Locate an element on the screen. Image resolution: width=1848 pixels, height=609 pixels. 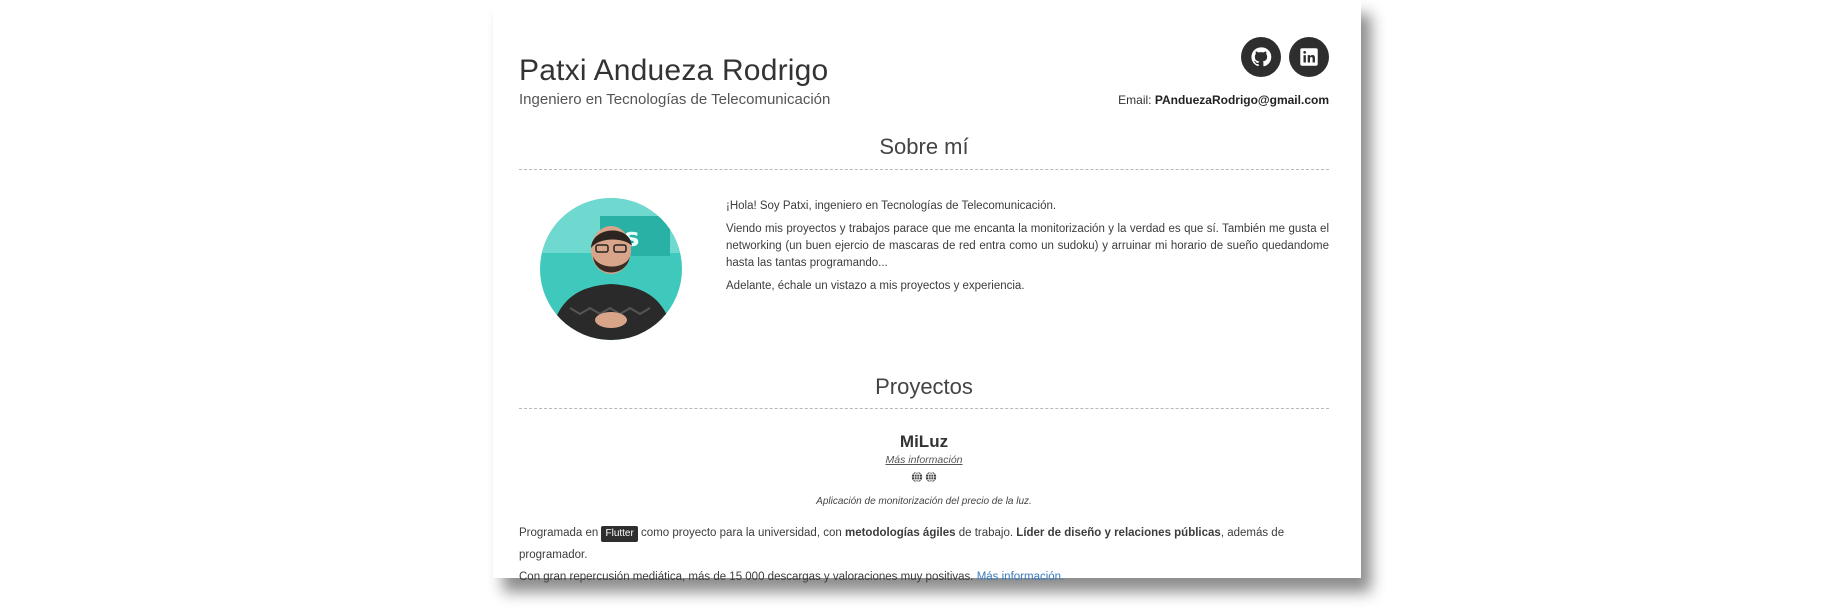
project-links is located at coordinates (924, 476).